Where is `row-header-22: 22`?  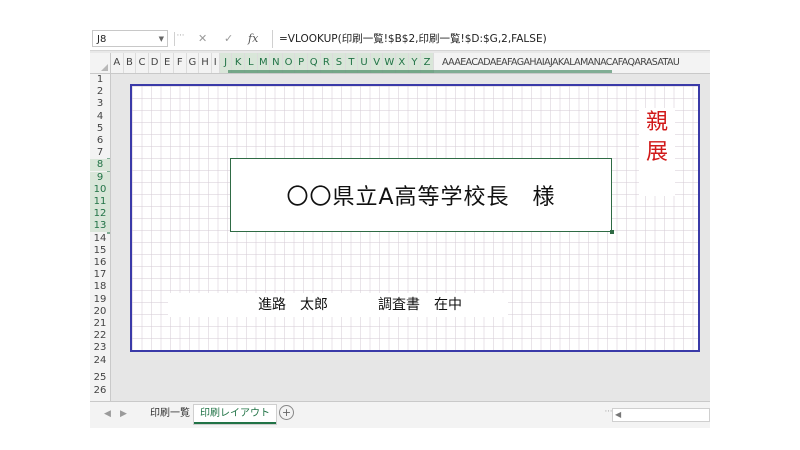
row-header-22: 22 is located at coordinates (100, 336).